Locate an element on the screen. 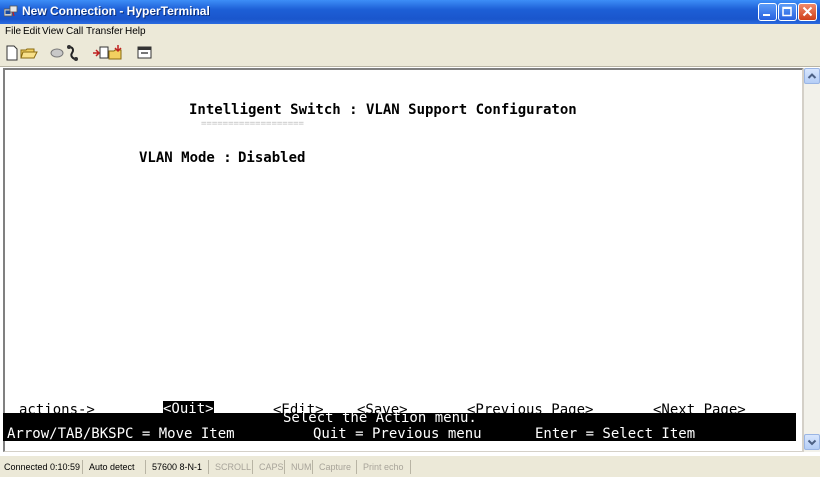 Image resolution: width=820 pixels, height=477 pixels. scroll-up-button is located at coordinates (812, 76).